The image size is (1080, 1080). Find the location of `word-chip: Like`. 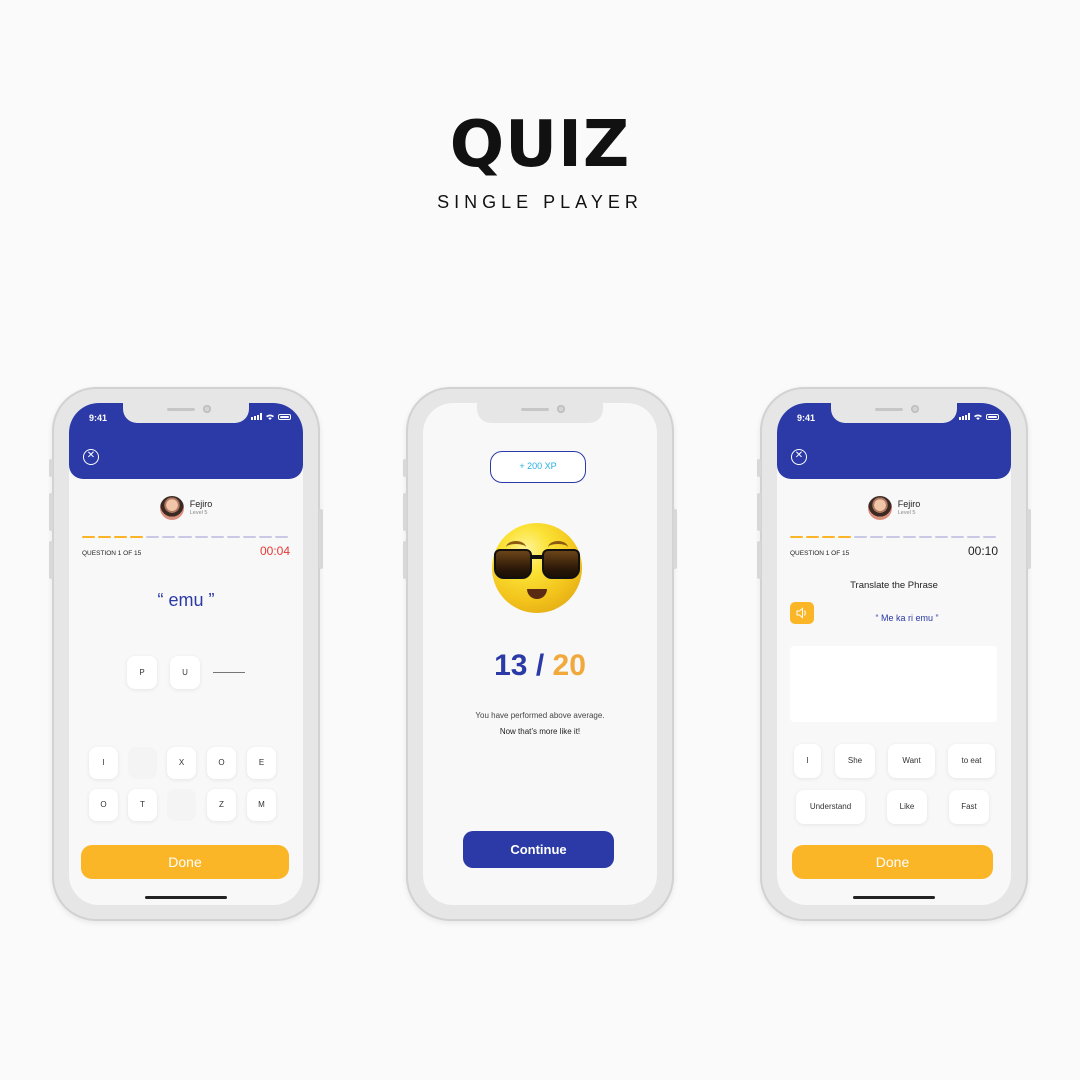

word-chip: Like is located at coordinates (907, 807).